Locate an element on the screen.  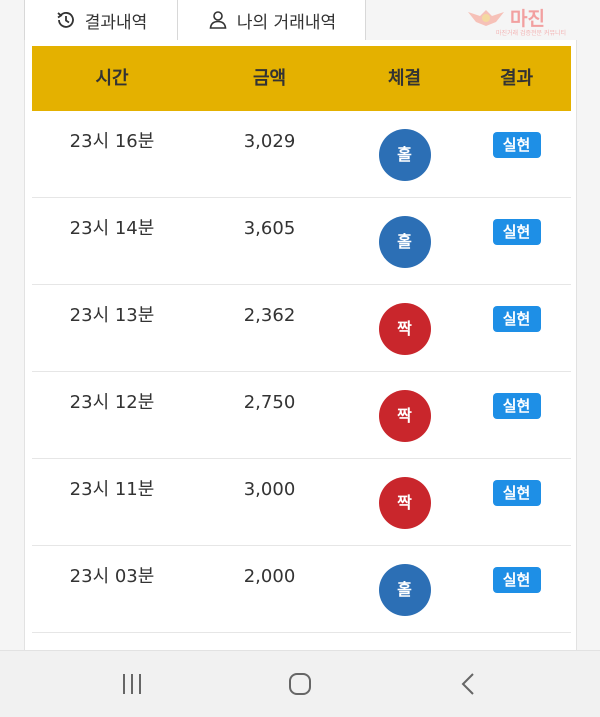
header-time: 시간 is located at coordinates (112, 78).